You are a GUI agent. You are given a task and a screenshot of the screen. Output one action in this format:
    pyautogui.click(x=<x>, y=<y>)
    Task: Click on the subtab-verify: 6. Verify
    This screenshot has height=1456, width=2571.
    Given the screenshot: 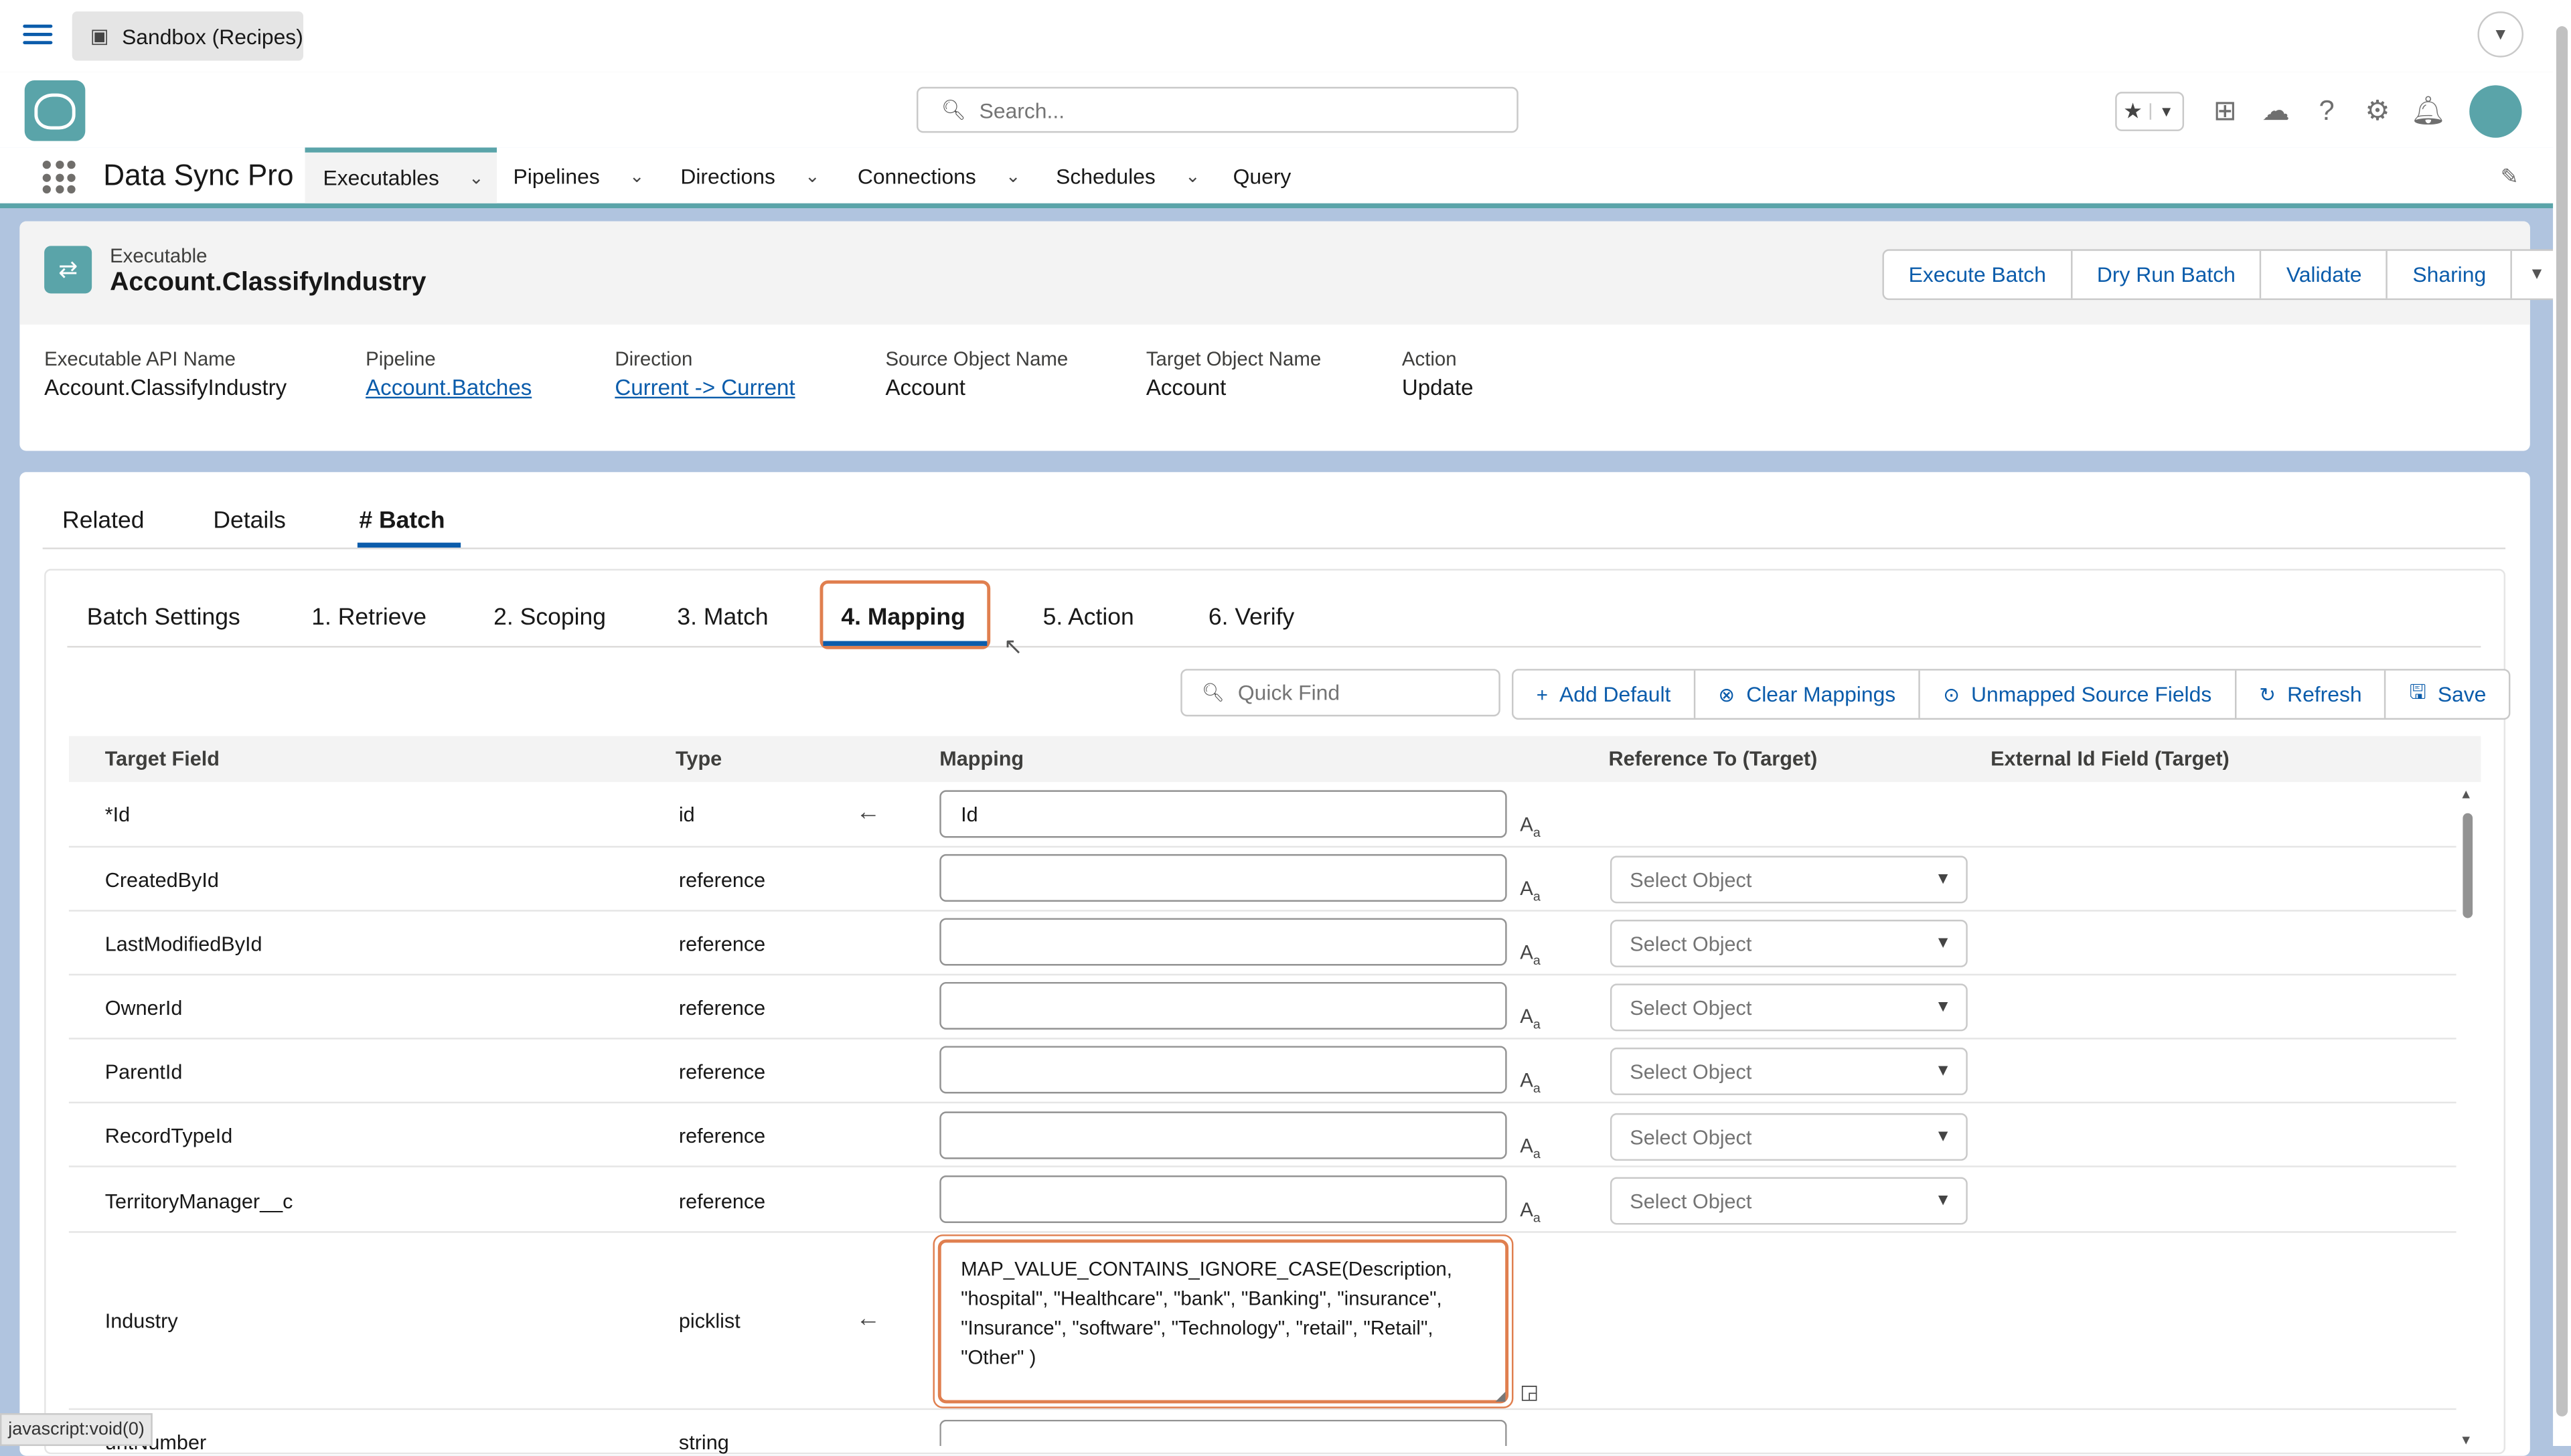 What is the action you would take?
    pyautogui.click(x=1251, y=618)
    